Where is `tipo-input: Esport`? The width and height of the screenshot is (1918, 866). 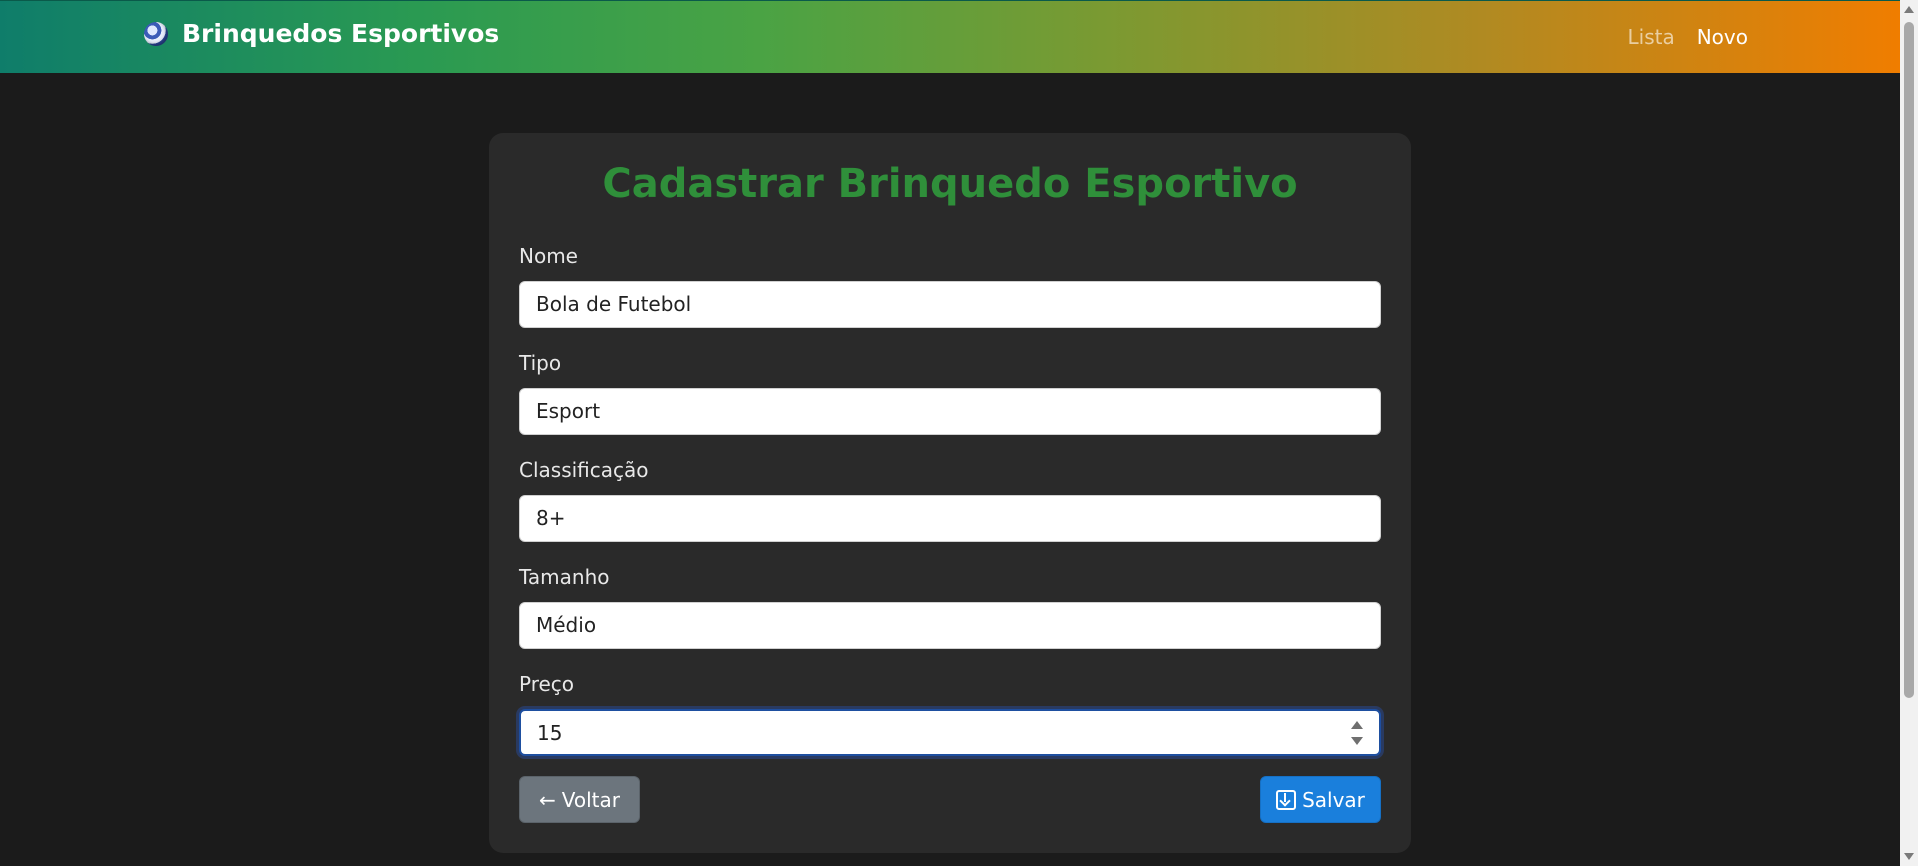
tipo-input: Esport is located at coordinates (950, 411).